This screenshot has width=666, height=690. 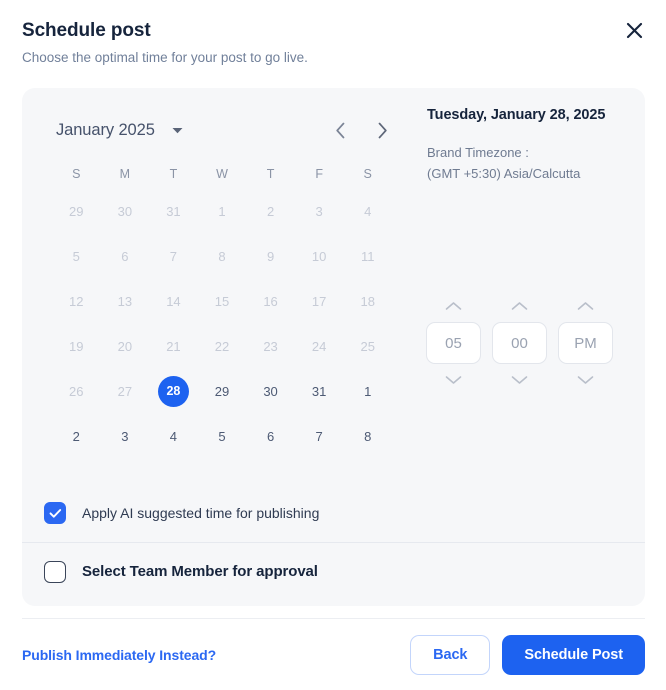 I want to click on calendar-day-number: 13, so click(x=125, y=301).